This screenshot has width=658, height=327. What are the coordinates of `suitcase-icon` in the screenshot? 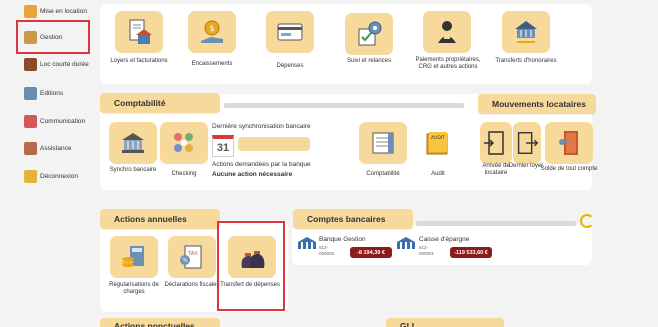 It's located at (30, 64).